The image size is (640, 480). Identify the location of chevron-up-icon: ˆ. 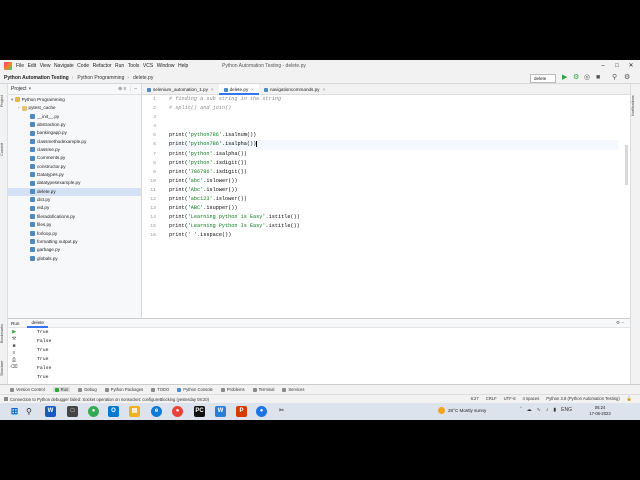
(521, 410).